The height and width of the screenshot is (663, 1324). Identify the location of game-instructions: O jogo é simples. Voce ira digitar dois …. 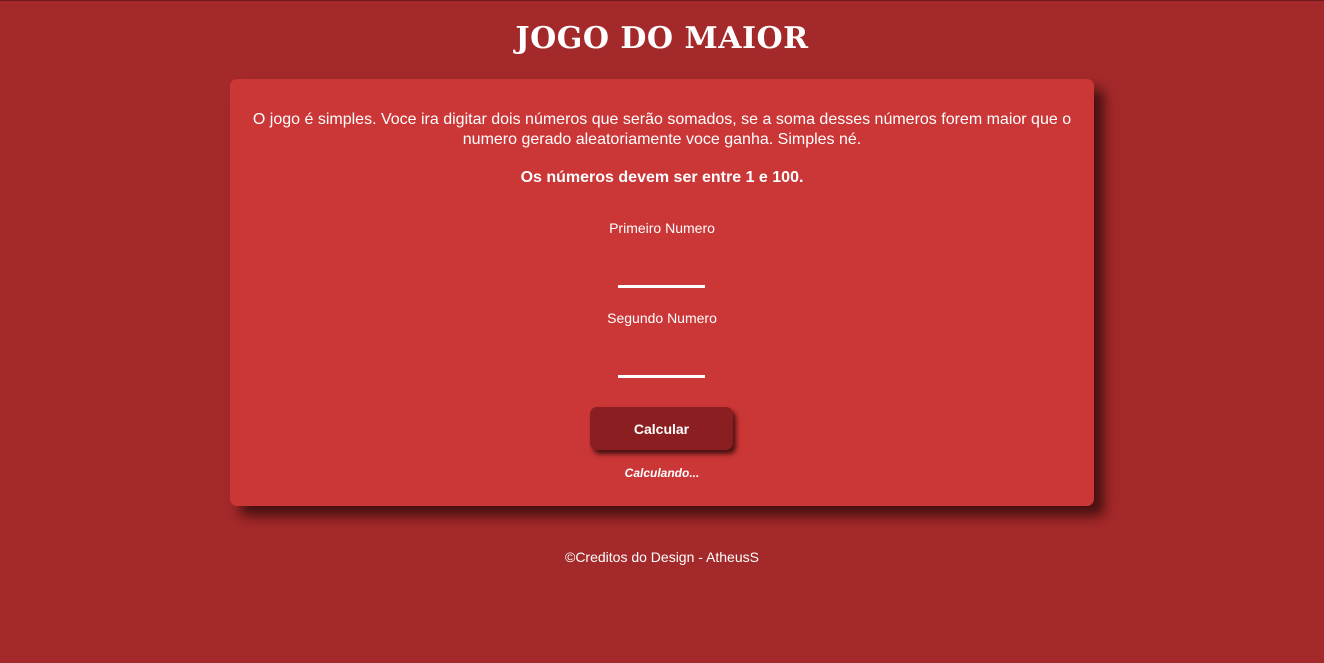
(662, 129).